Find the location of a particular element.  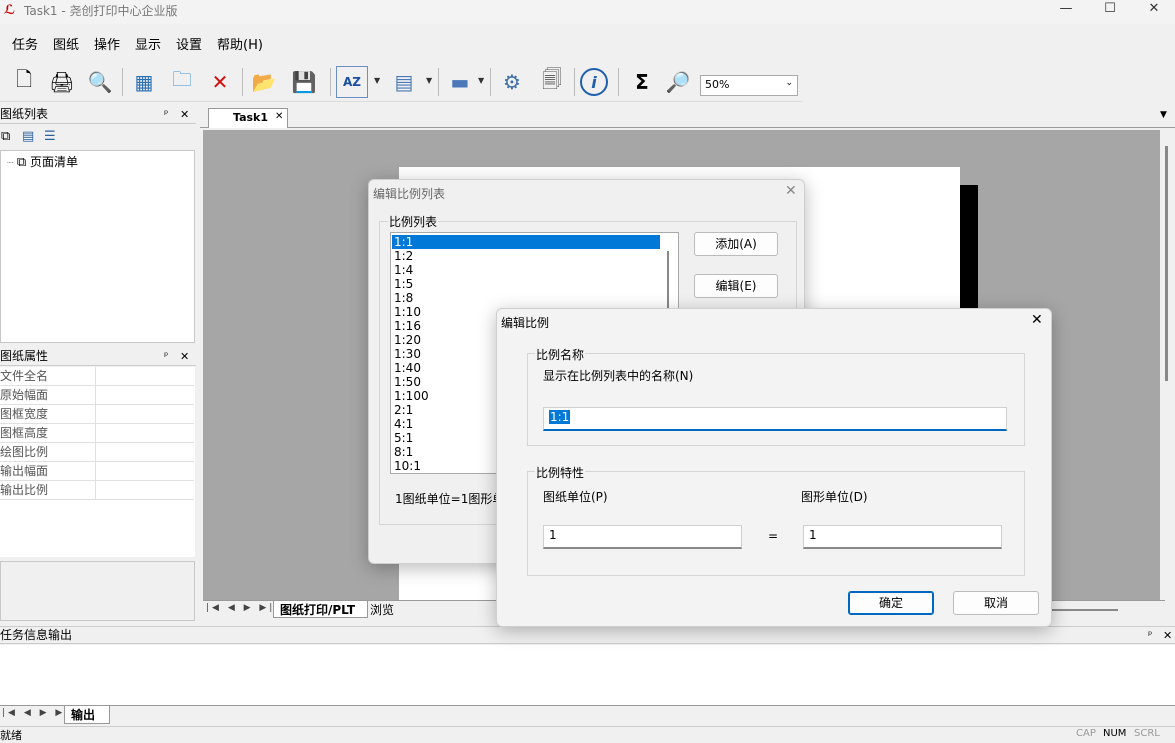

list-icon: ▤ is located at coordinates (28, 136).